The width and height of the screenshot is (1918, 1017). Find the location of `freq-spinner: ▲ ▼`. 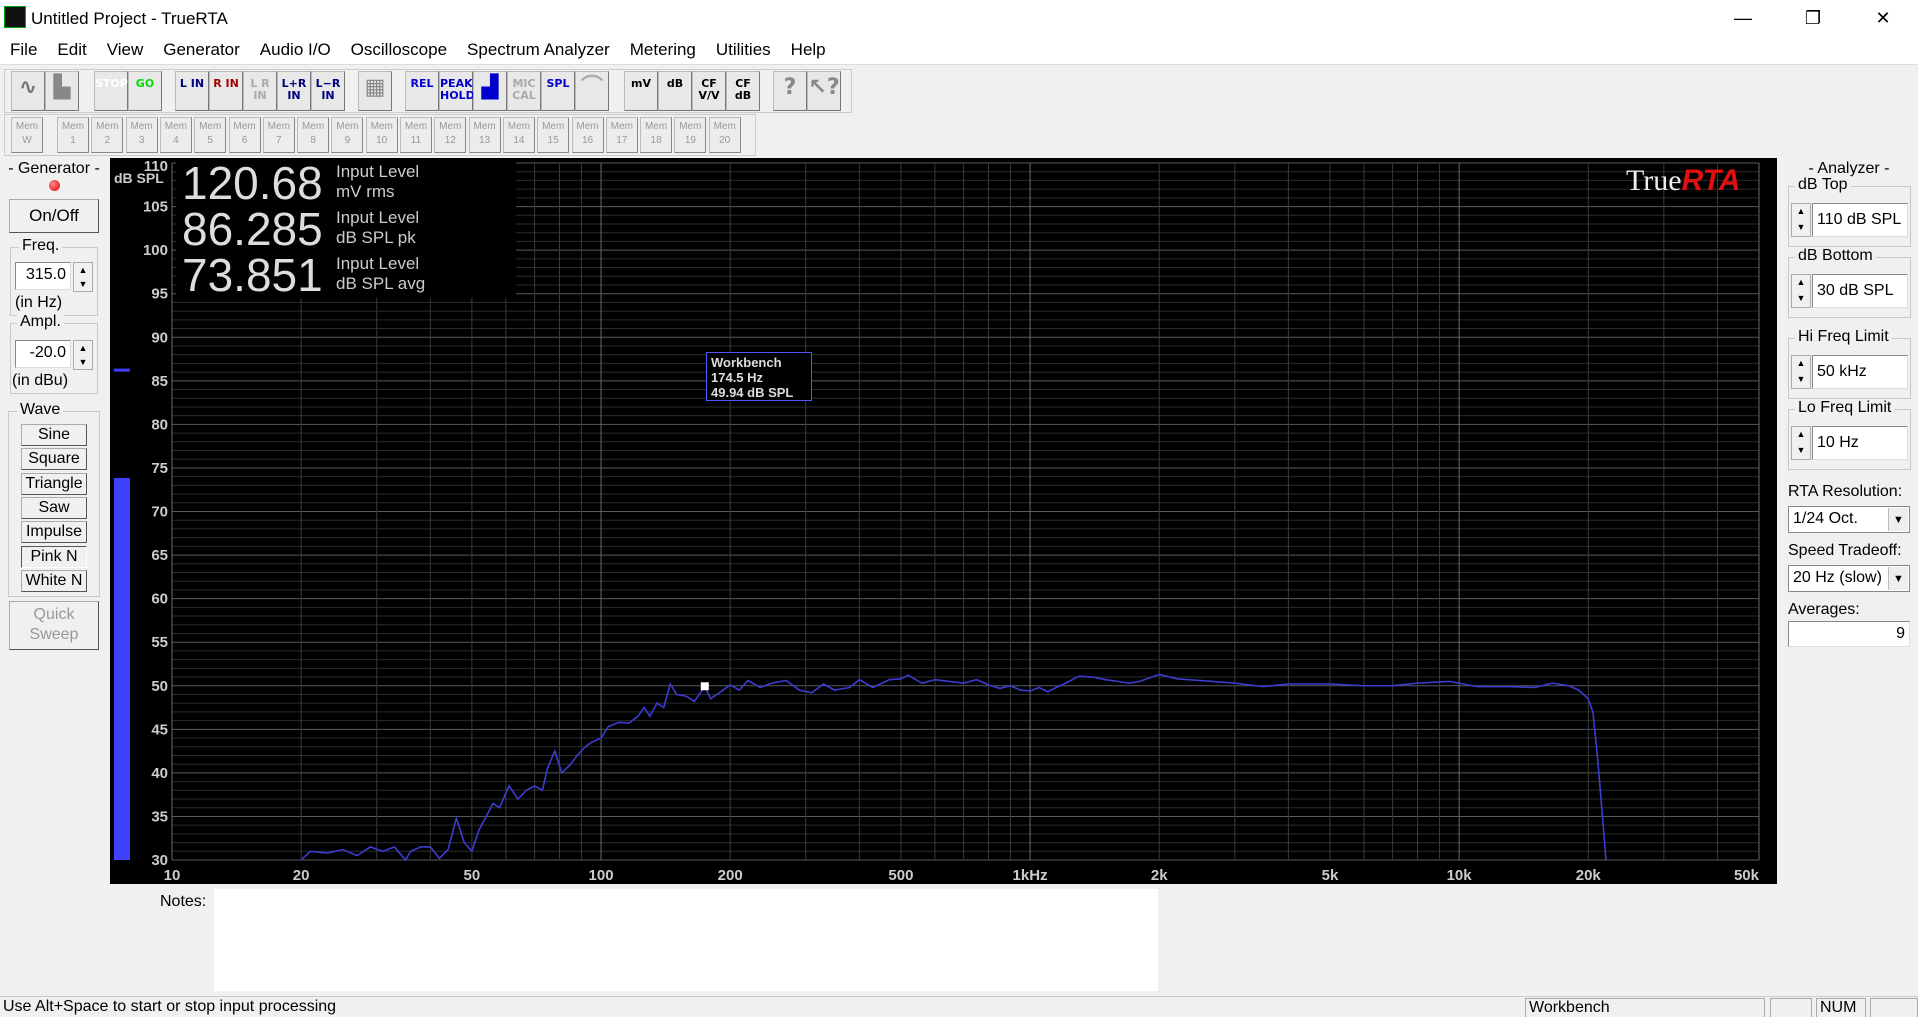

freq-spinner: ▲ ▼ is located at coordinates (83, 277).